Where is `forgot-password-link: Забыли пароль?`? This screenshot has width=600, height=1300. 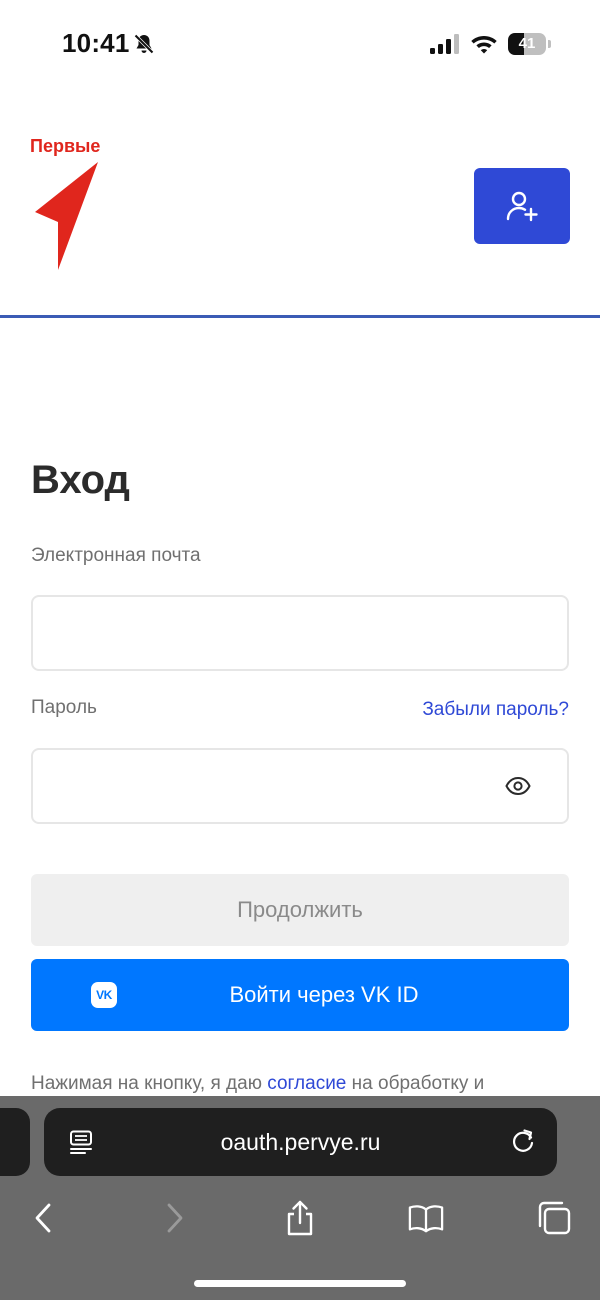
forgot-password-link: Забыли пароль? is located at coordinates (495, 710).